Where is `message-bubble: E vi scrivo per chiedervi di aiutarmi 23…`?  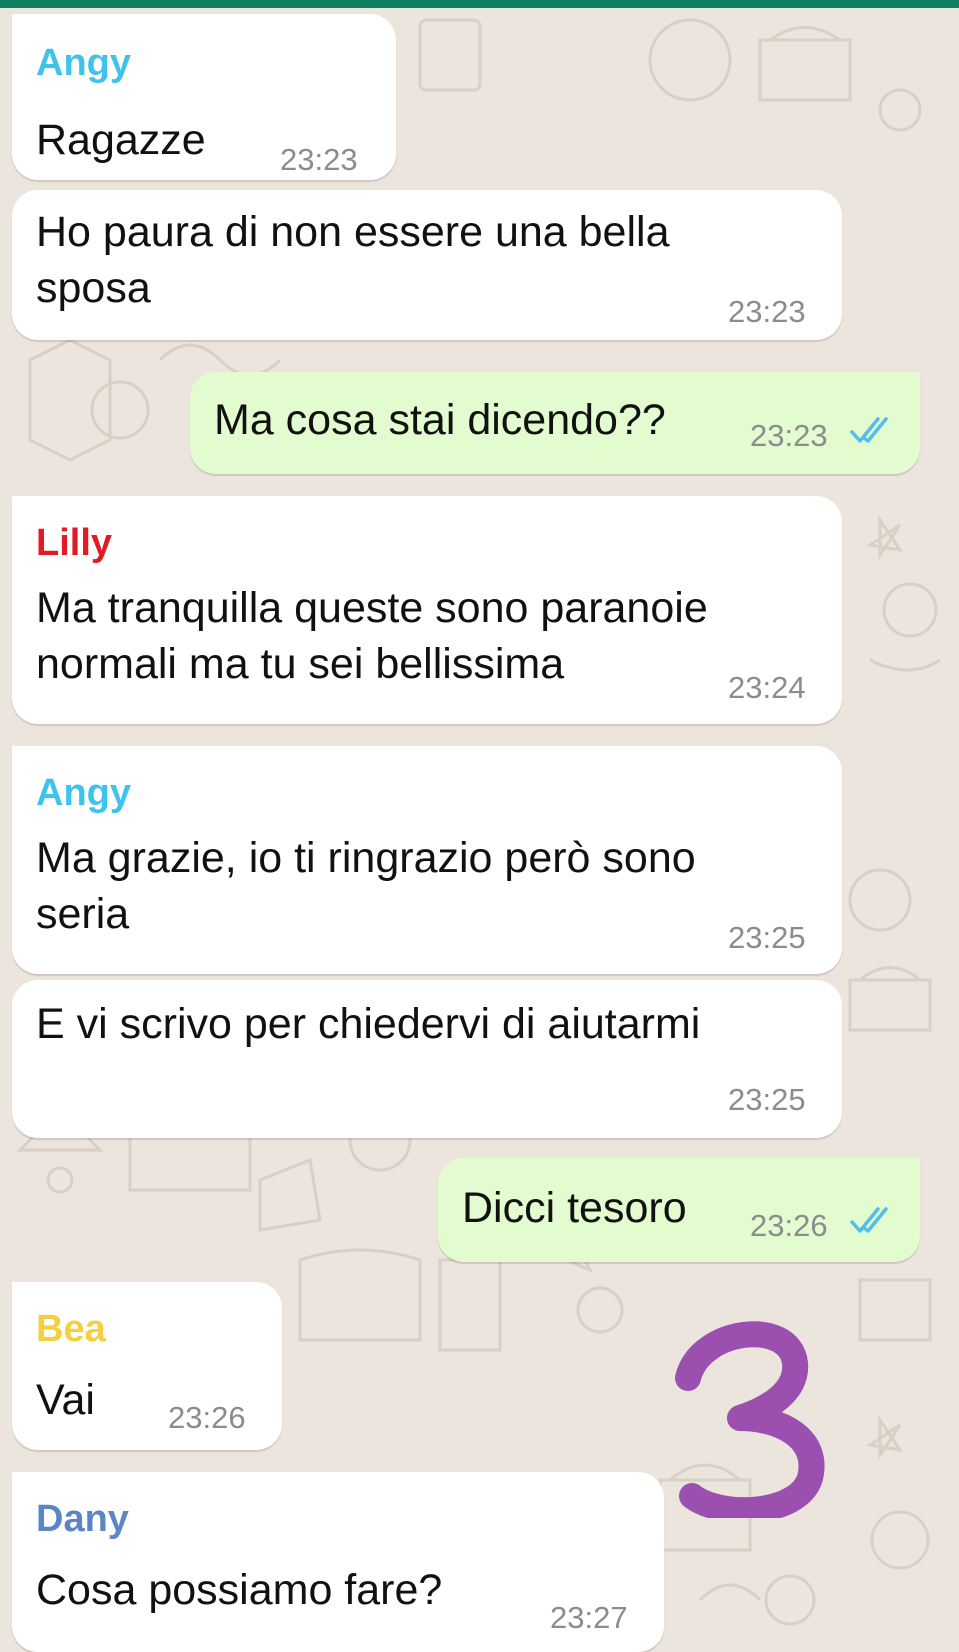
message-bubble: E vi scrivo per chiedervi di aiutarmi 23… is located at coordinates (427, 1059).